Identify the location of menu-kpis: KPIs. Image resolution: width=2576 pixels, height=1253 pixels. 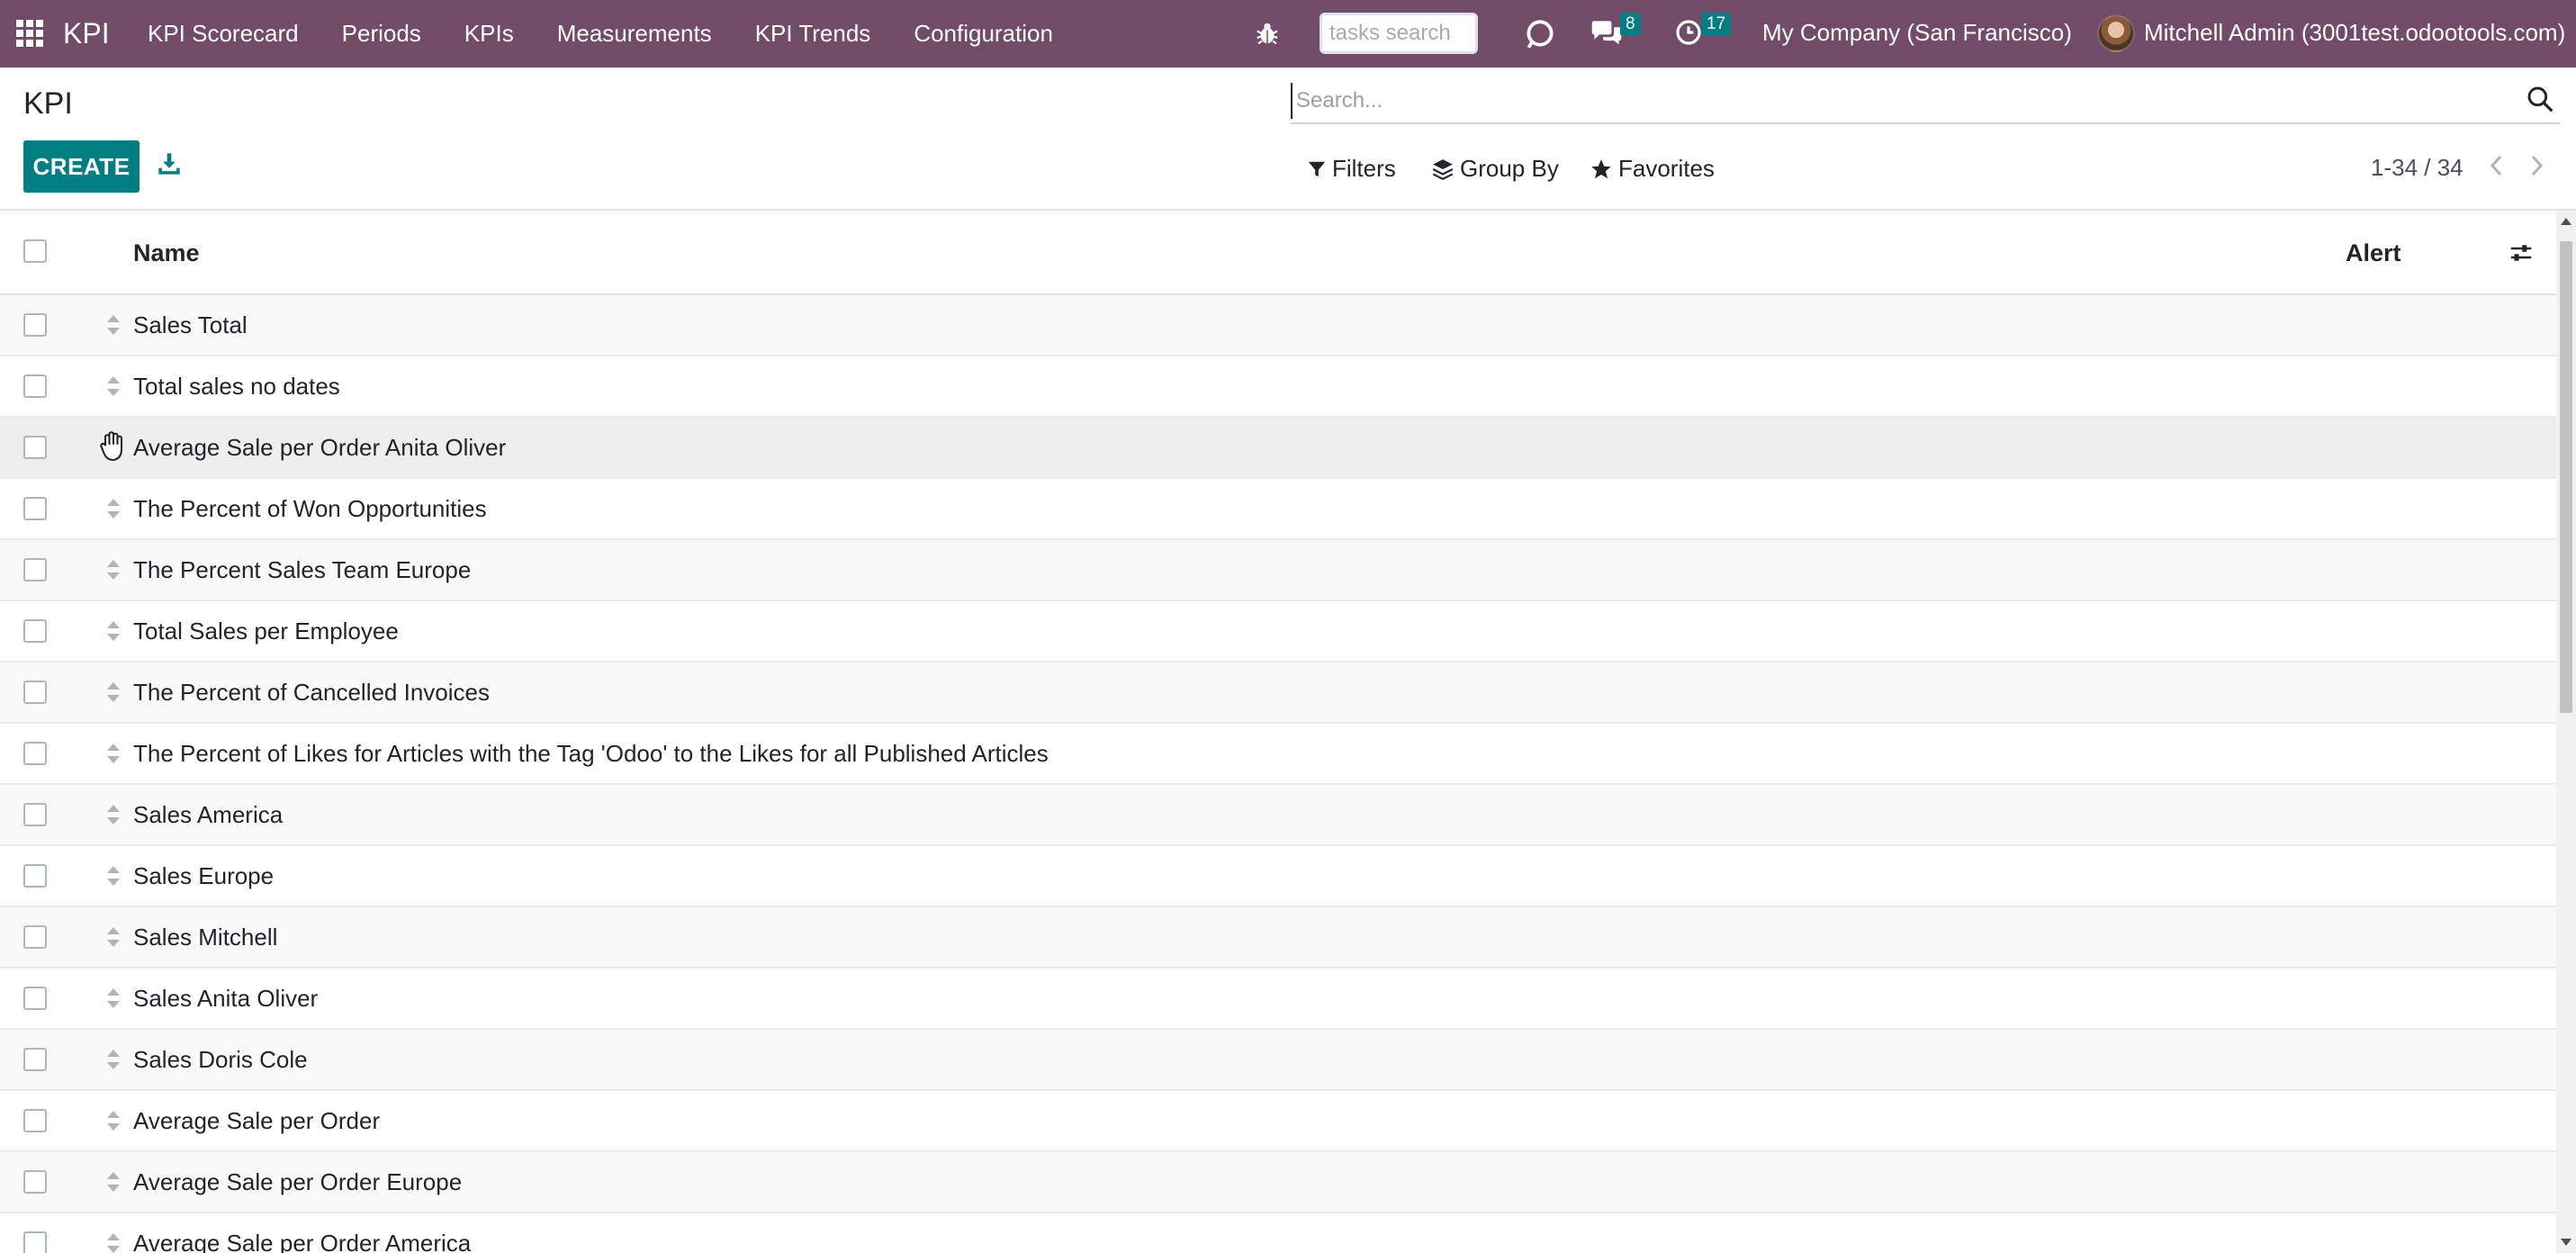
(489, 34).